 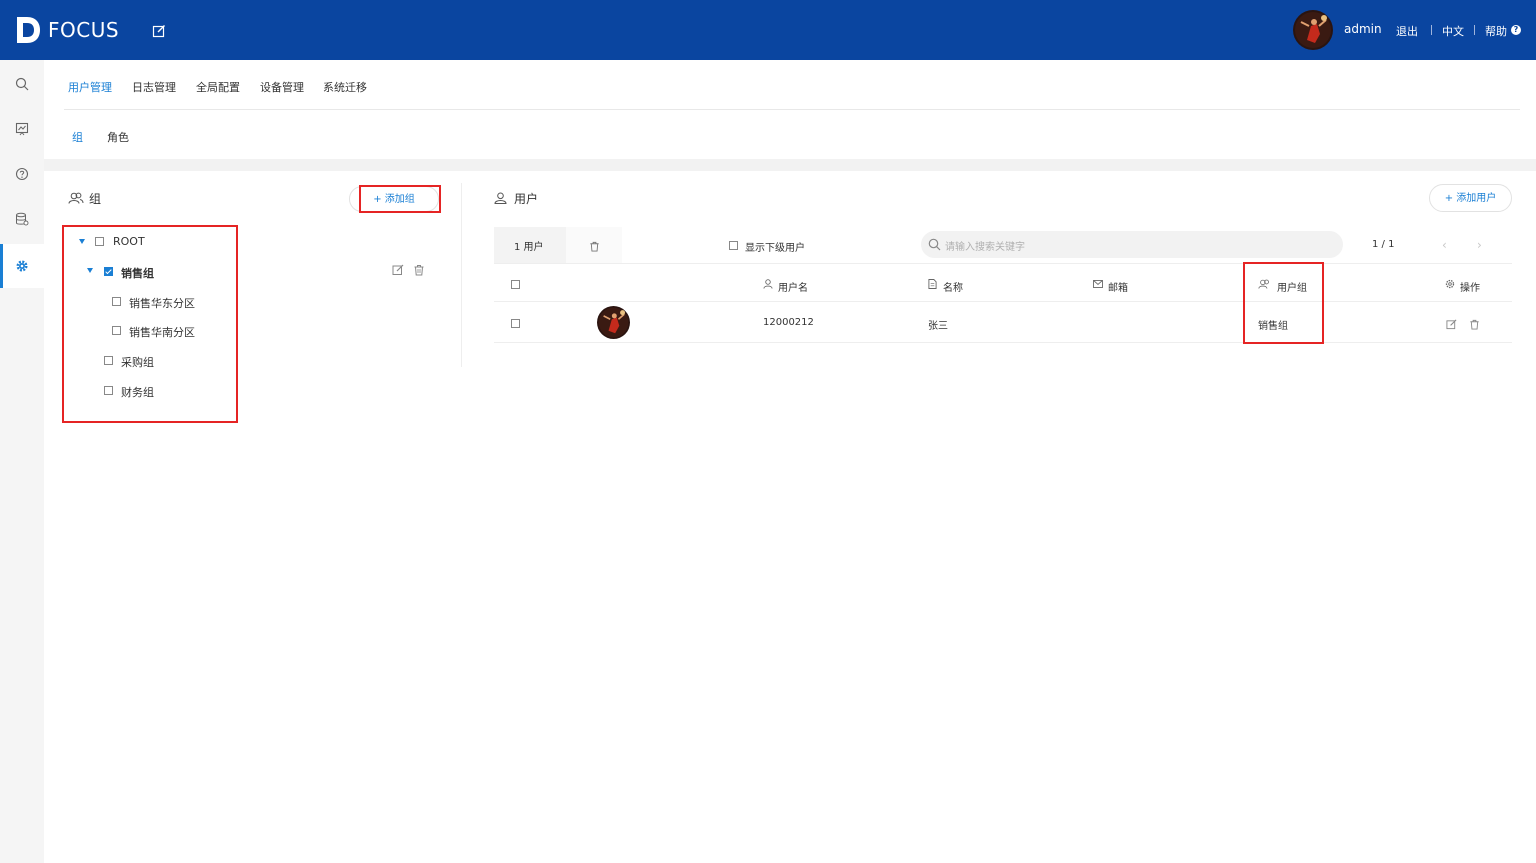 What do you see at coordinates (1383, 244) in the screenshot?
I see `pagination-label: 1 / 1` at bounding box center [1383, 244].